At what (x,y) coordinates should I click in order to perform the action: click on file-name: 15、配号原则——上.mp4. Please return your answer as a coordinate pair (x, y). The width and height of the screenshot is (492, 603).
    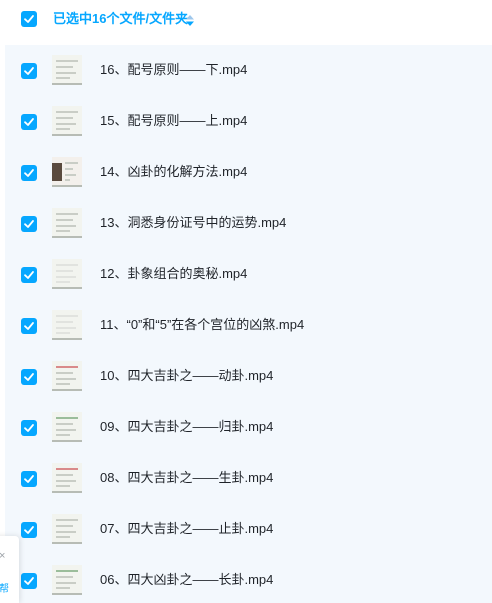
    Looking at the image, I should click on (173, 121).